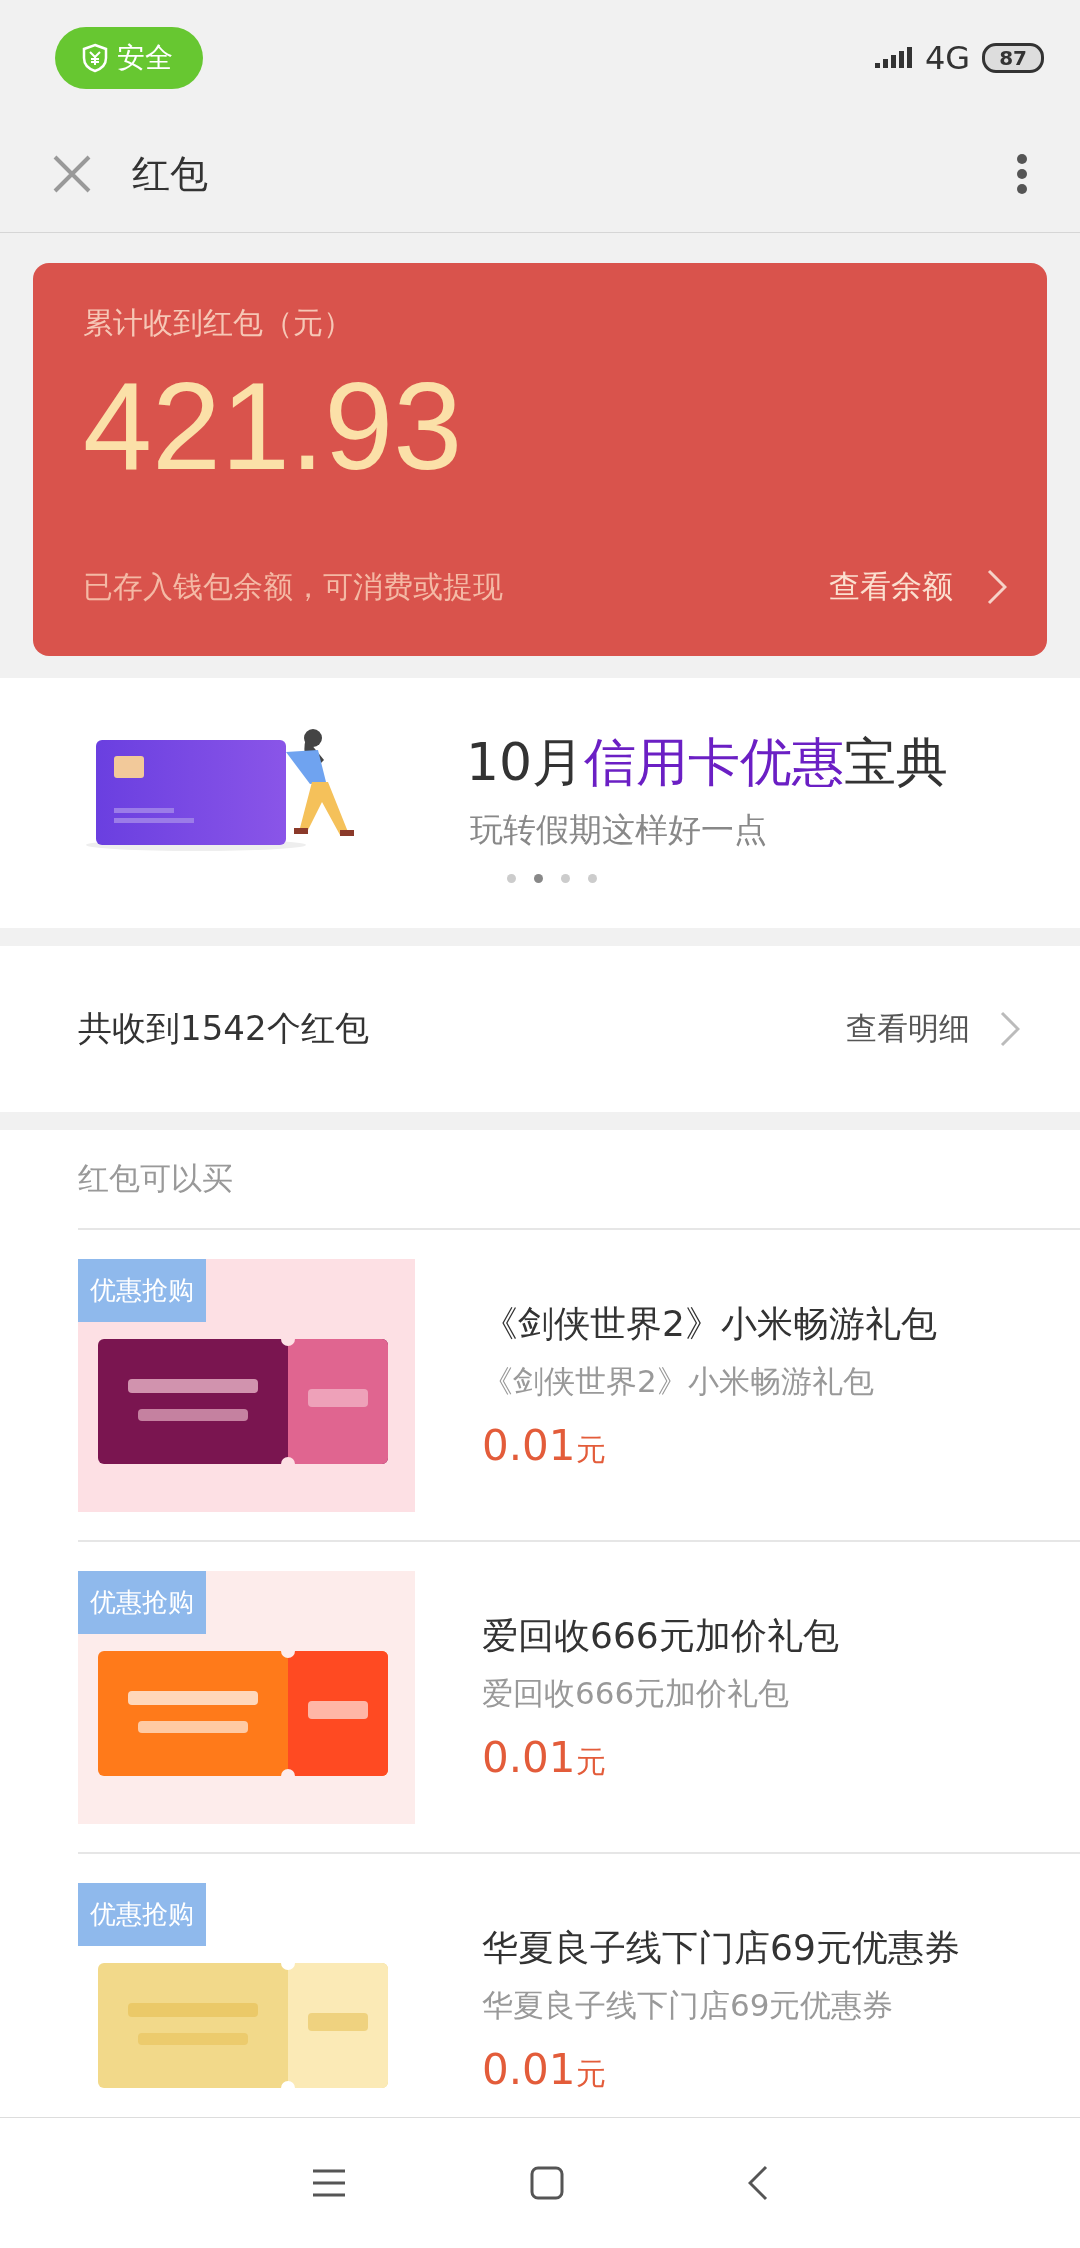  I want to click on view-details-link: 查看明细, so click(908, 1029).